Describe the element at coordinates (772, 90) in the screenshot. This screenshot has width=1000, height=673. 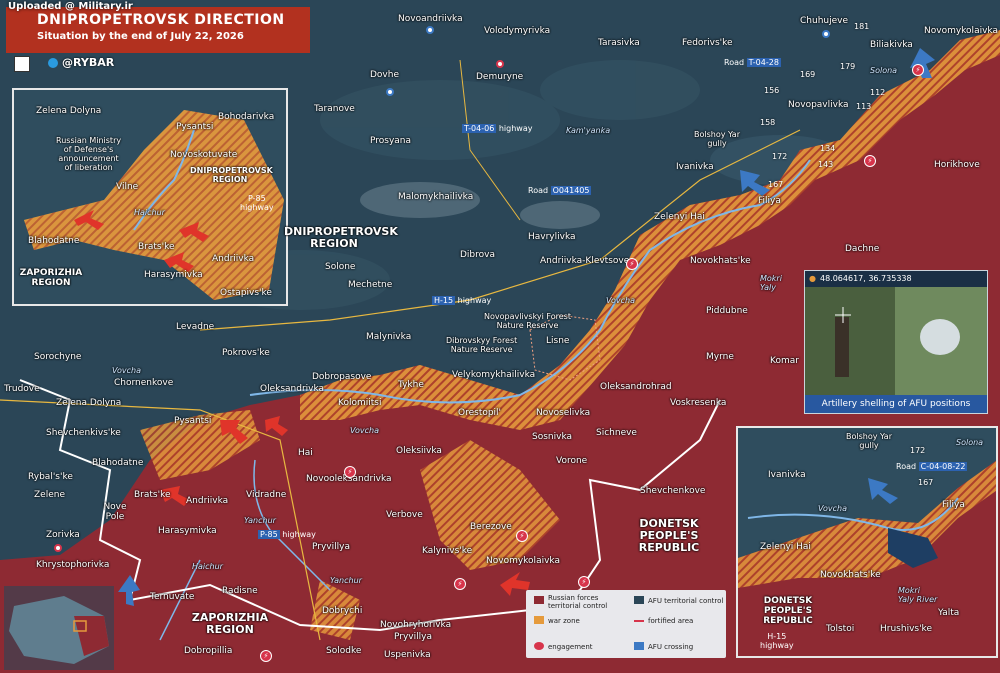
I see `height-156: 156` at that location.